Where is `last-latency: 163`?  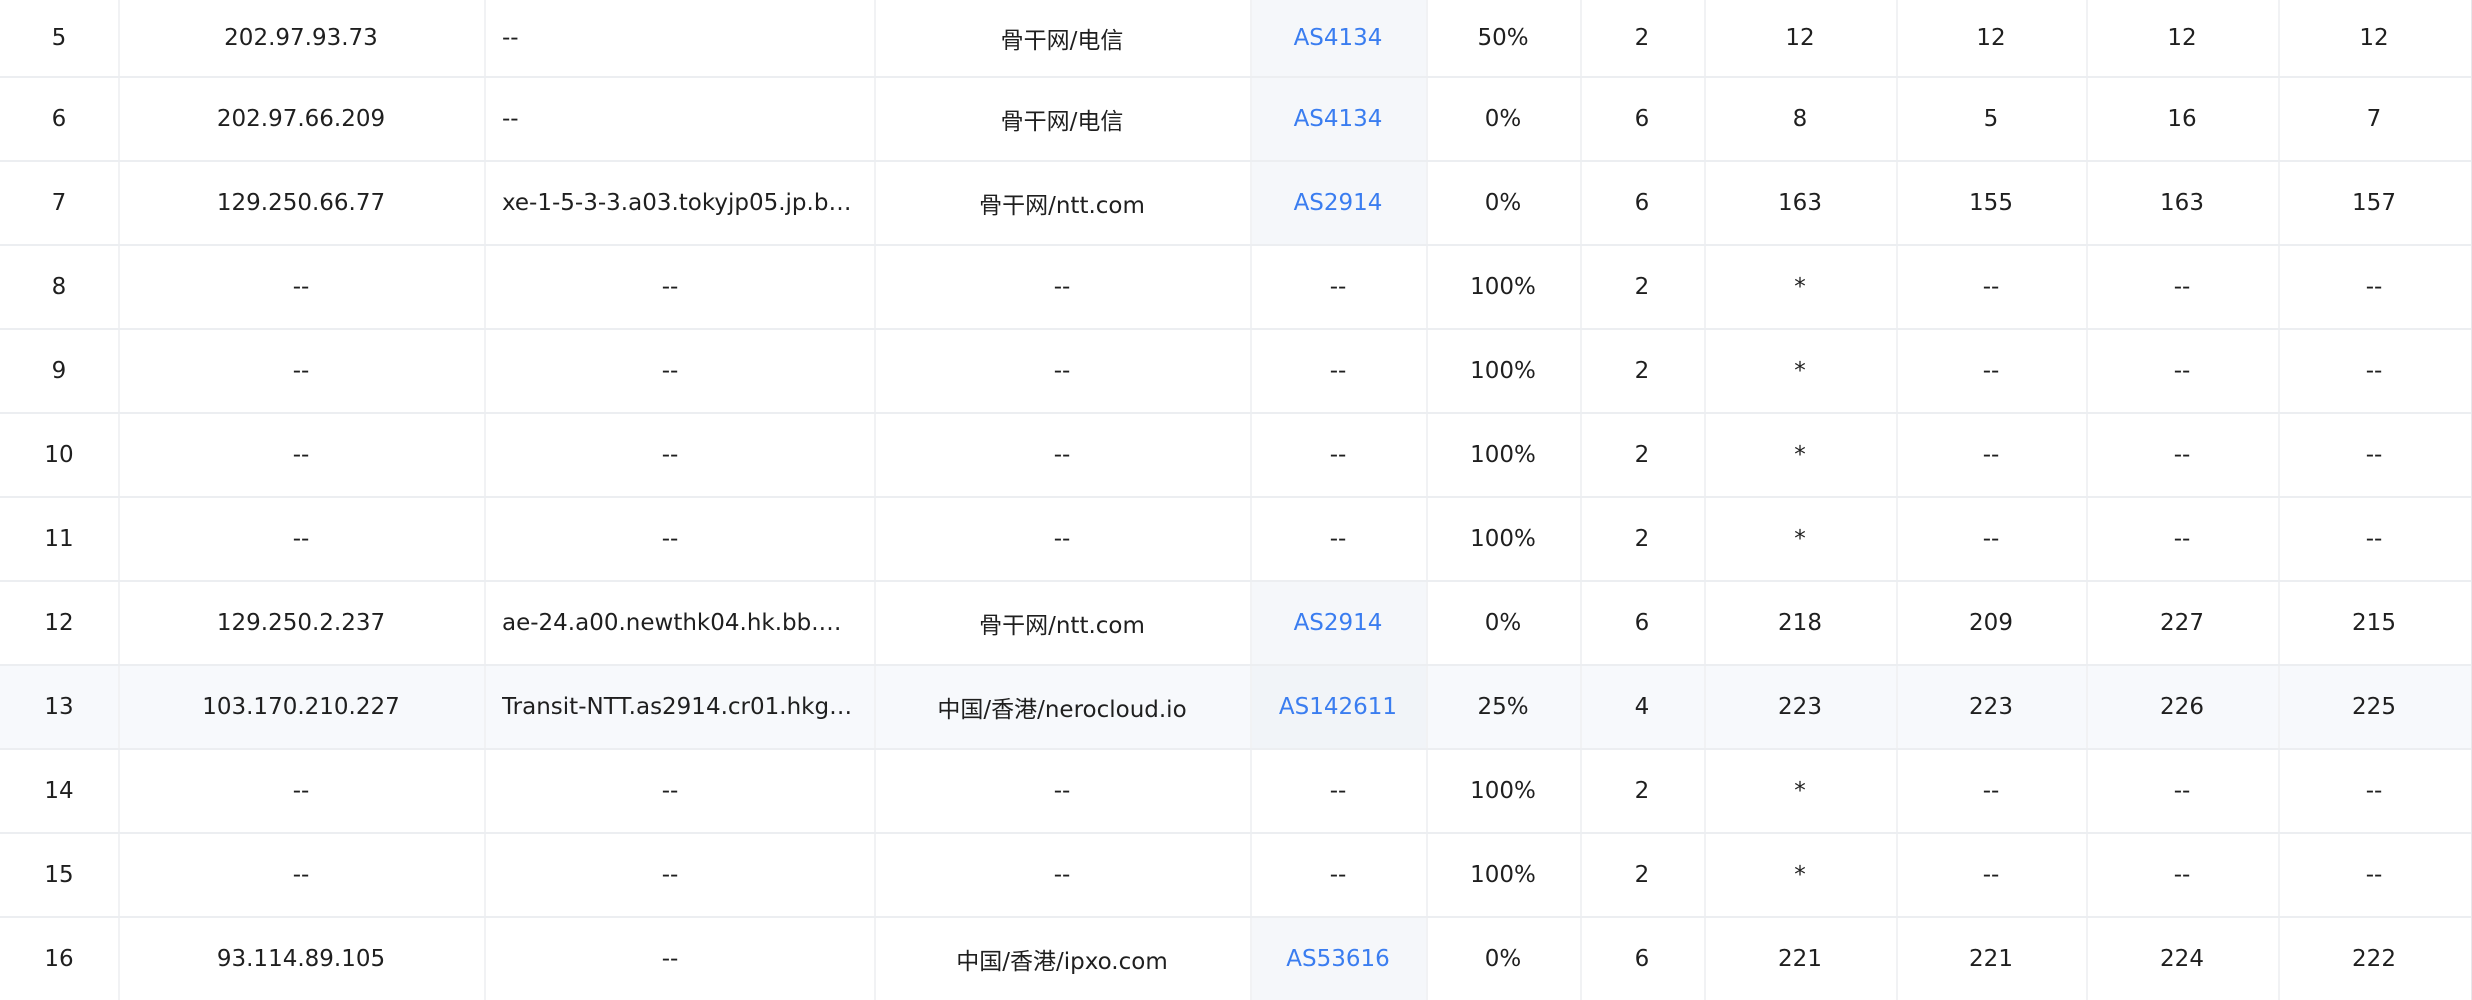 last-latency: 163 is located at coordinates (1800, 203).